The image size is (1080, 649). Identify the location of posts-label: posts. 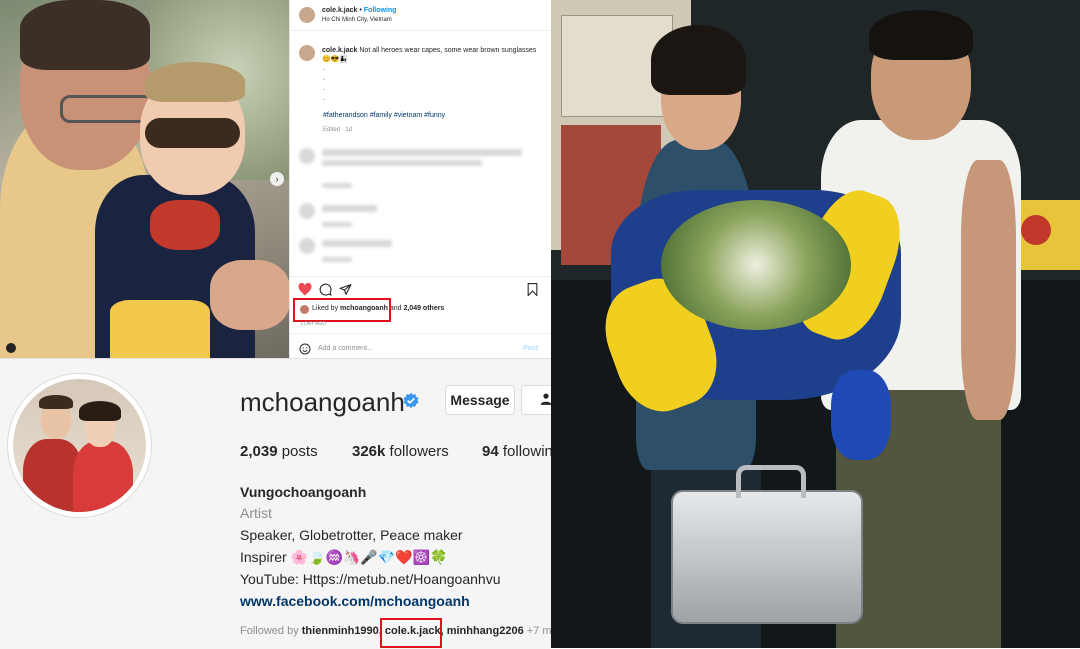
(299, 451).